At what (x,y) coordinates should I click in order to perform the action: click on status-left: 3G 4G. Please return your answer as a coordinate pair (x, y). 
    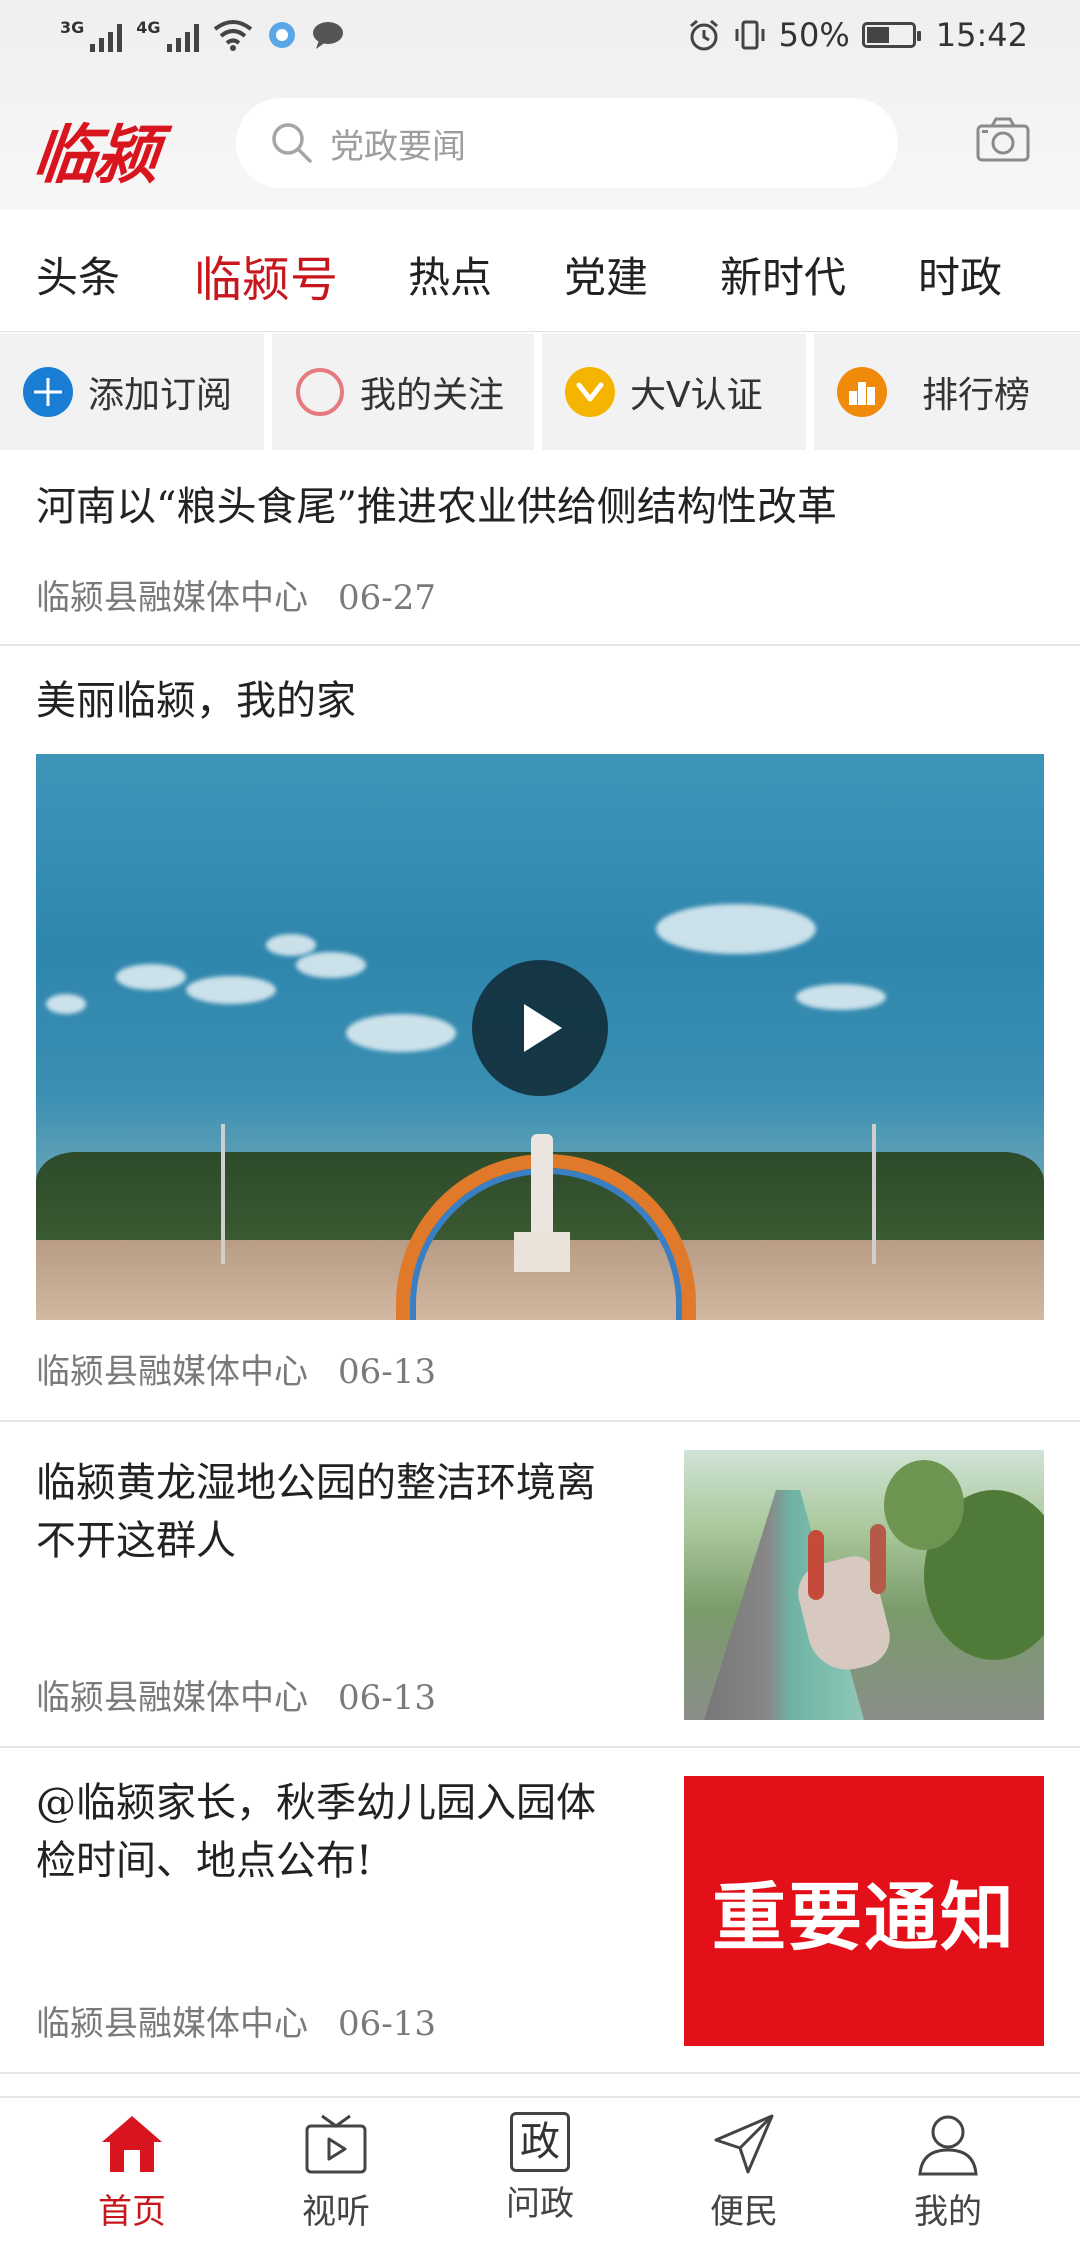
    Looking at the image, I should click on (202, 35).